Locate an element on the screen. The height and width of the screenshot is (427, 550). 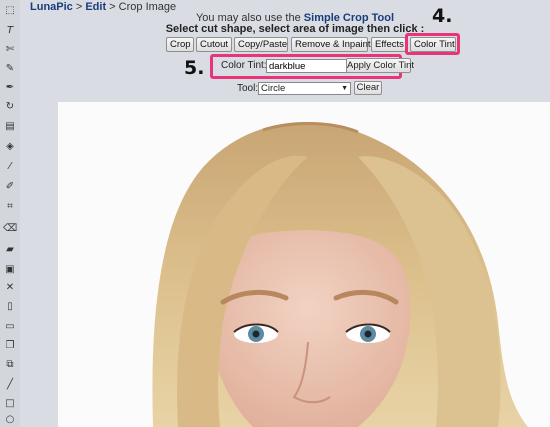
brush-icon: ✐ is located at coordinates (10, 187).